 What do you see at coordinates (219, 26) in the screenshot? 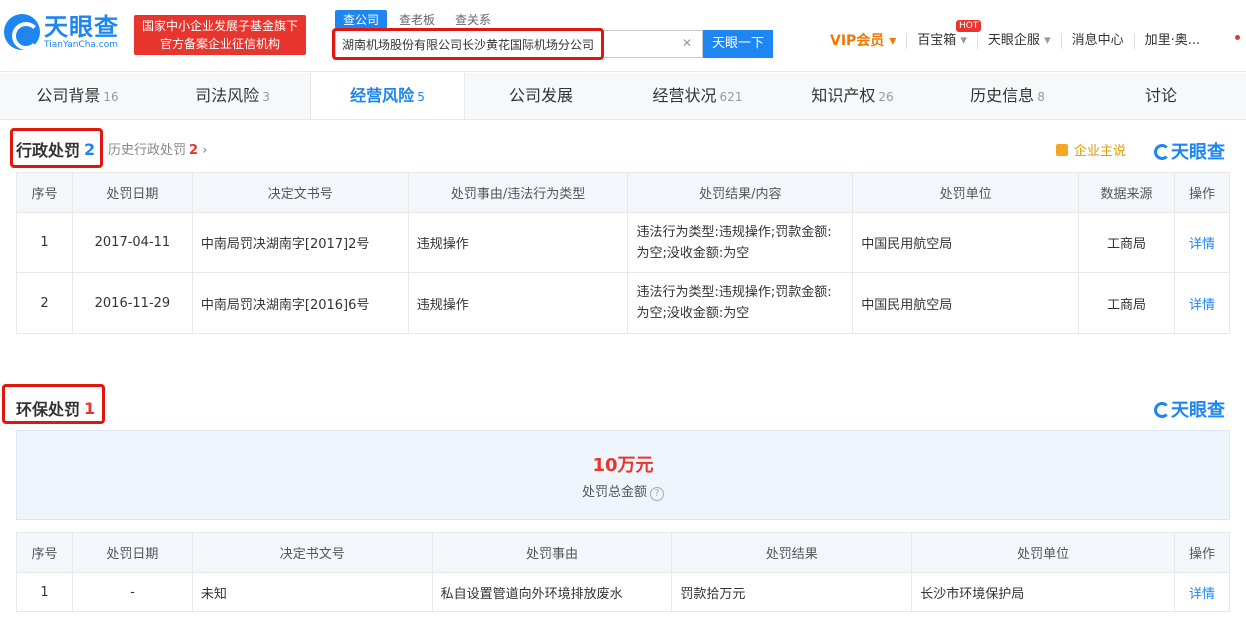
I see `badge-line-1: 国家中小企业发展子基金旗下` at bounding box center [219, 26].